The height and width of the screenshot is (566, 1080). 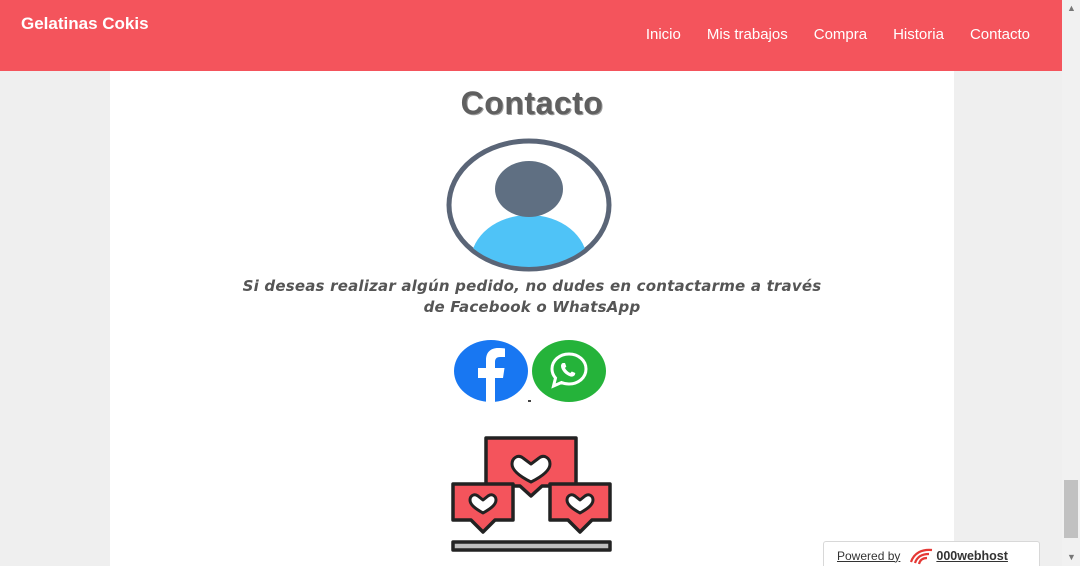 I want to click on whatsapp-link, so click(x=569, y=371).